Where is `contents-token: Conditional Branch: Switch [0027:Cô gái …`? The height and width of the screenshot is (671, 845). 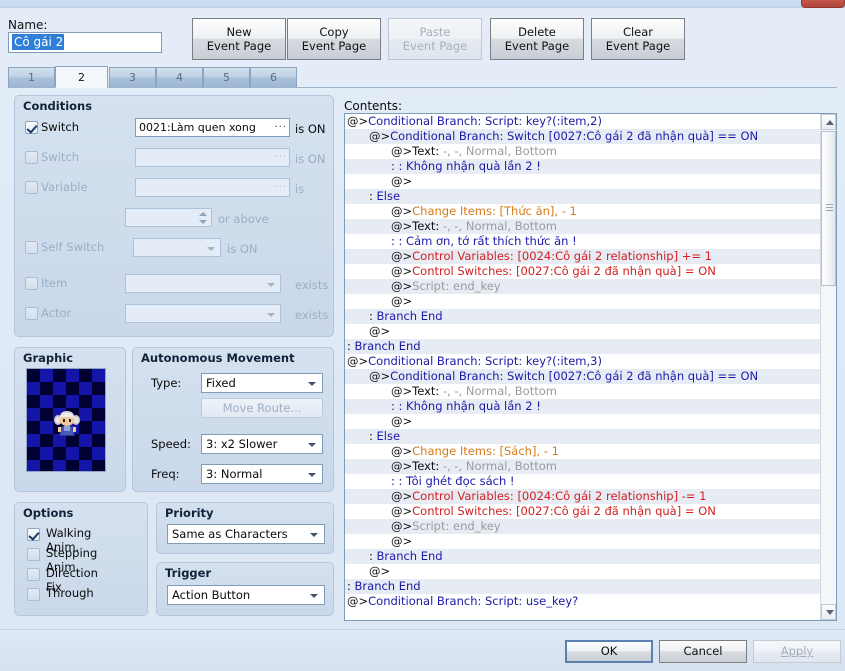 contents-token: Conditional Branch: Switch [0027:Cô gái … is located at coordinates (574, 376).